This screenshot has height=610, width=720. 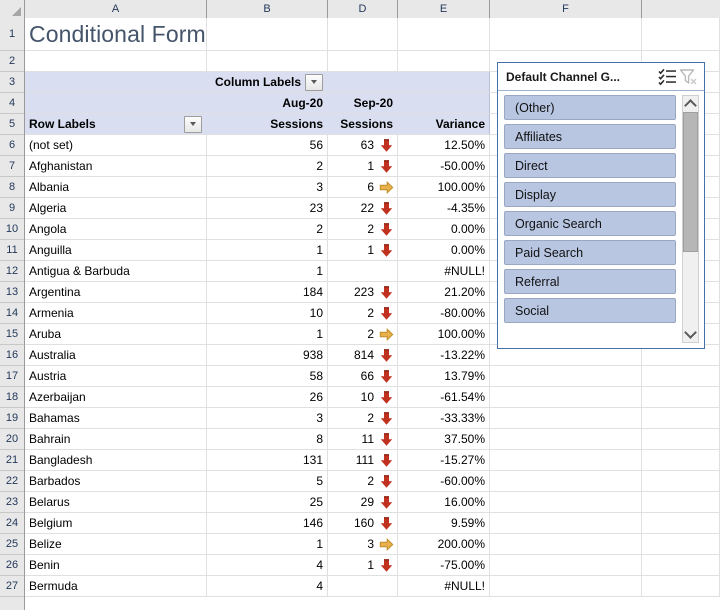 I want to click on cell-sessions-aug: 23, so click(x=267, y=208).